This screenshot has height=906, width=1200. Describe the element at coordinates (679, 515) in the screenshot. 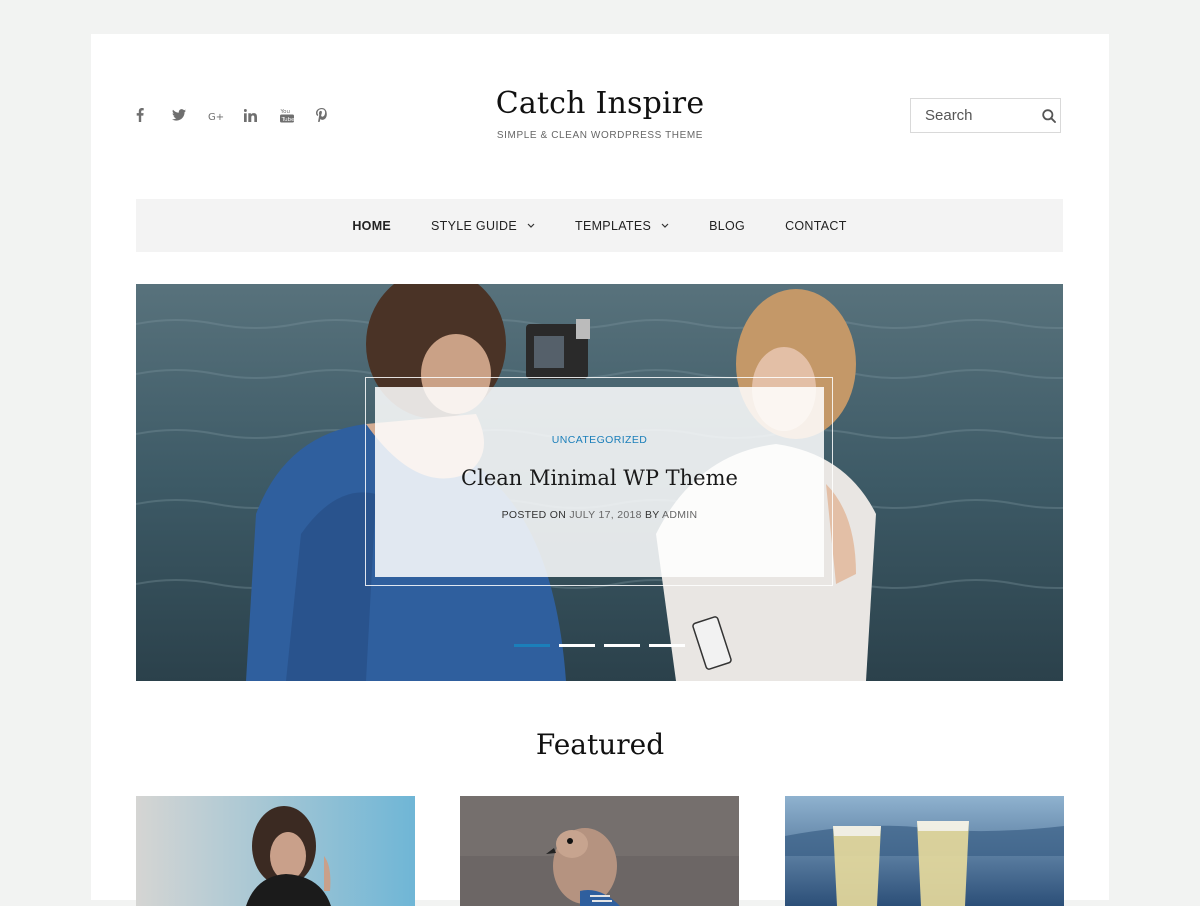

I see `post-author-link: ADMIN` at that location.